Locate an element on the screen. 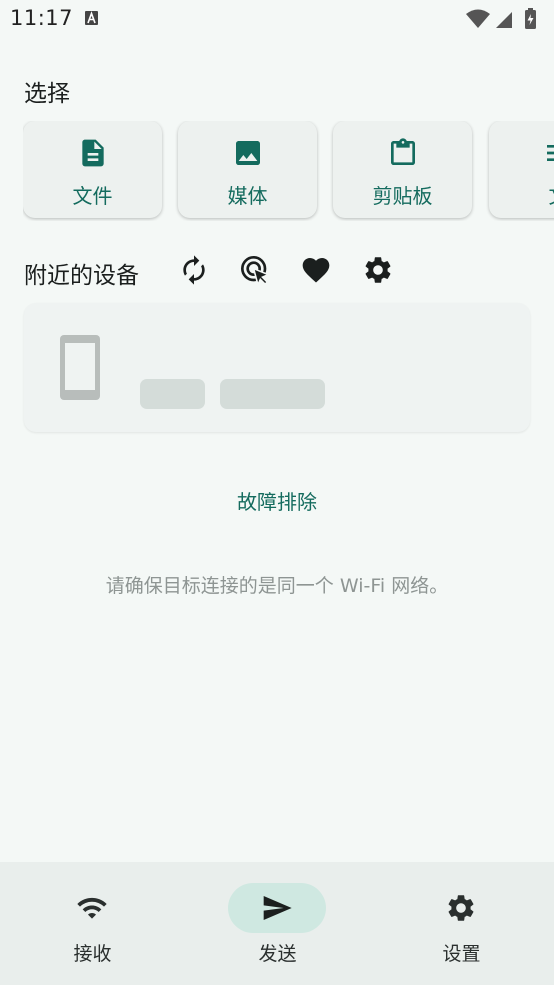 The image size is (554, 985). nav-send: 发送 is located at coordinates (277, 923).